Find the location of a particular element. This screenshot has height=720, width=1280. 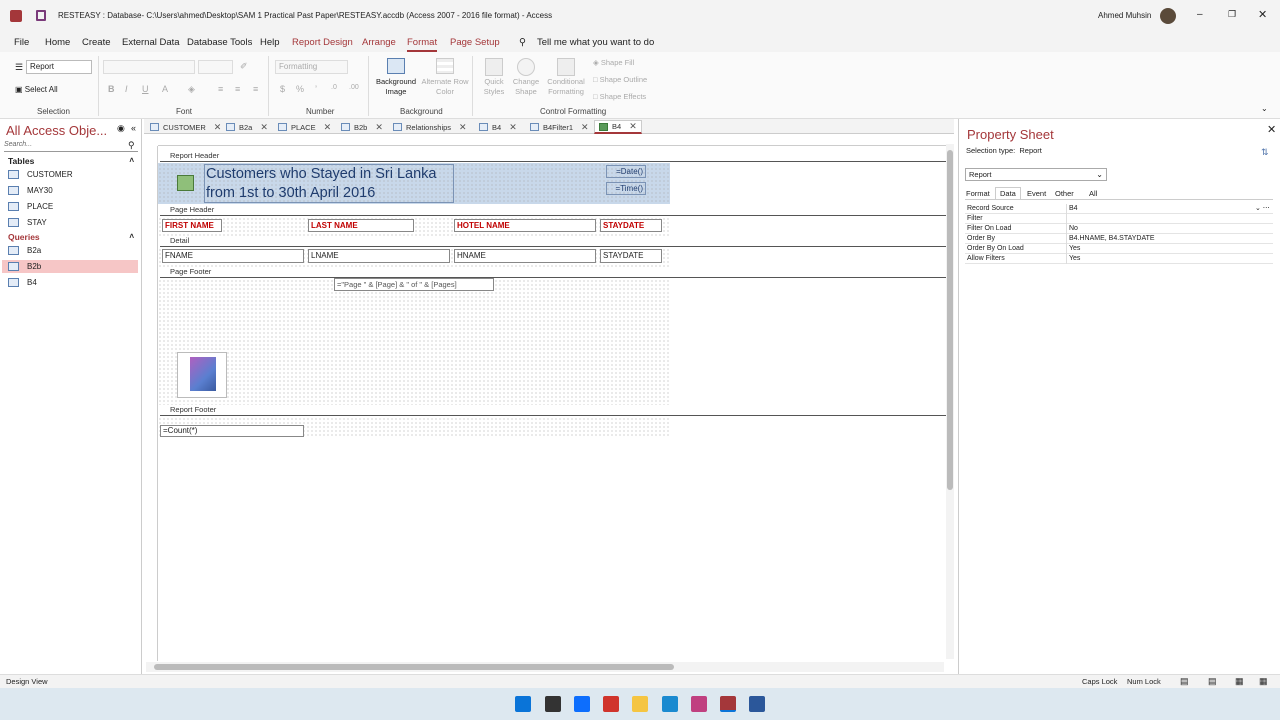

underline-icon: U is located at coordinates (145, 89).